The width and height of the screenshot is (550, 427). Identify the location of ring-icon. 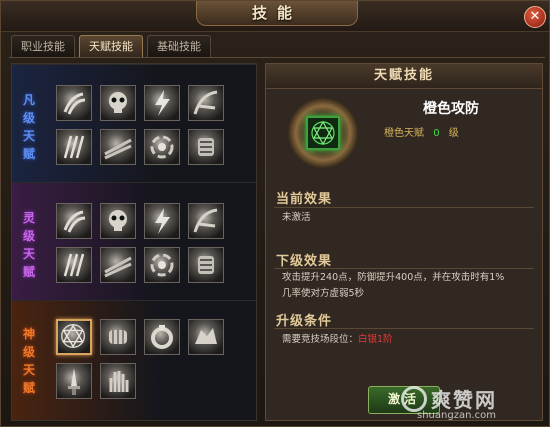
(162, 337).